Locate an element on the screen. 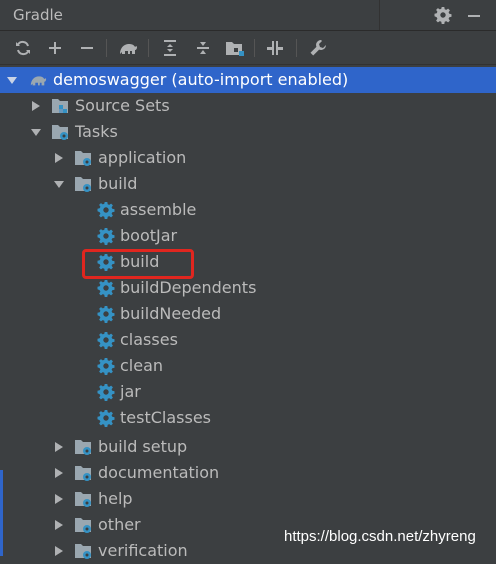 The height and width of the screenshot is (564, 496). panel-header: Gradle is located at coordinates (248, 15).